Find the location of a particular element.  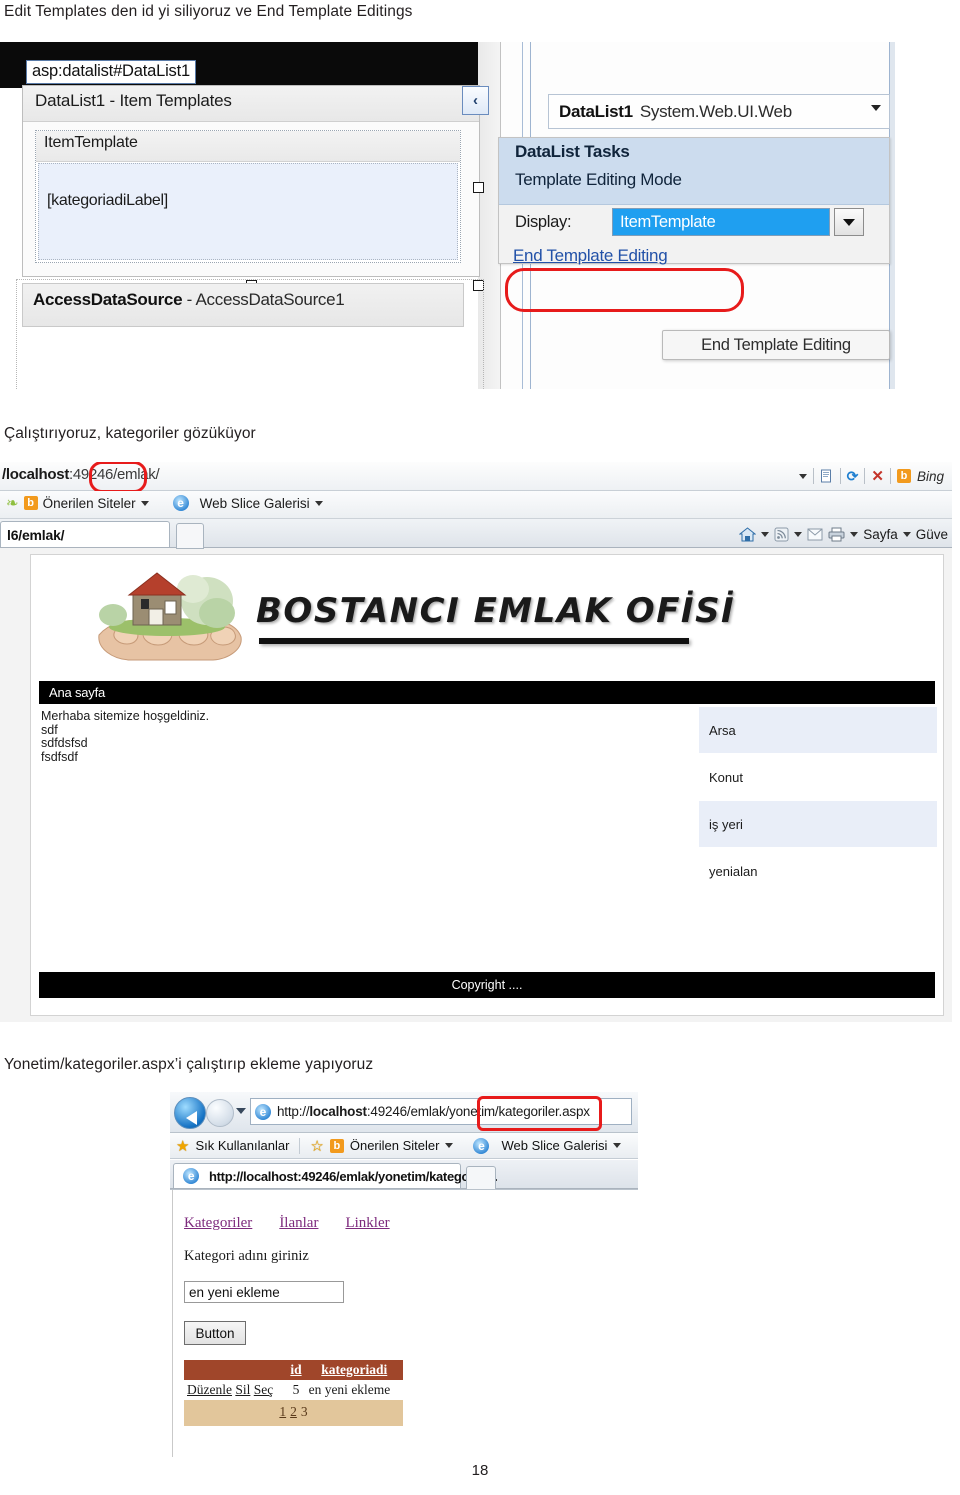

display-select: ItemTemplate is located at coordinates (721, 222).